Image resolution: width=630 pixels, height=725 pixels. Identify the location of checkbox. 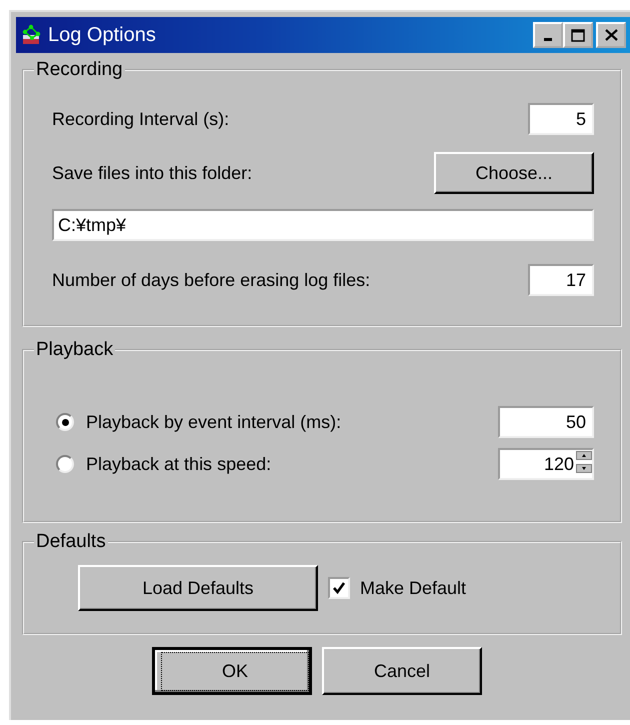
(339, 588).